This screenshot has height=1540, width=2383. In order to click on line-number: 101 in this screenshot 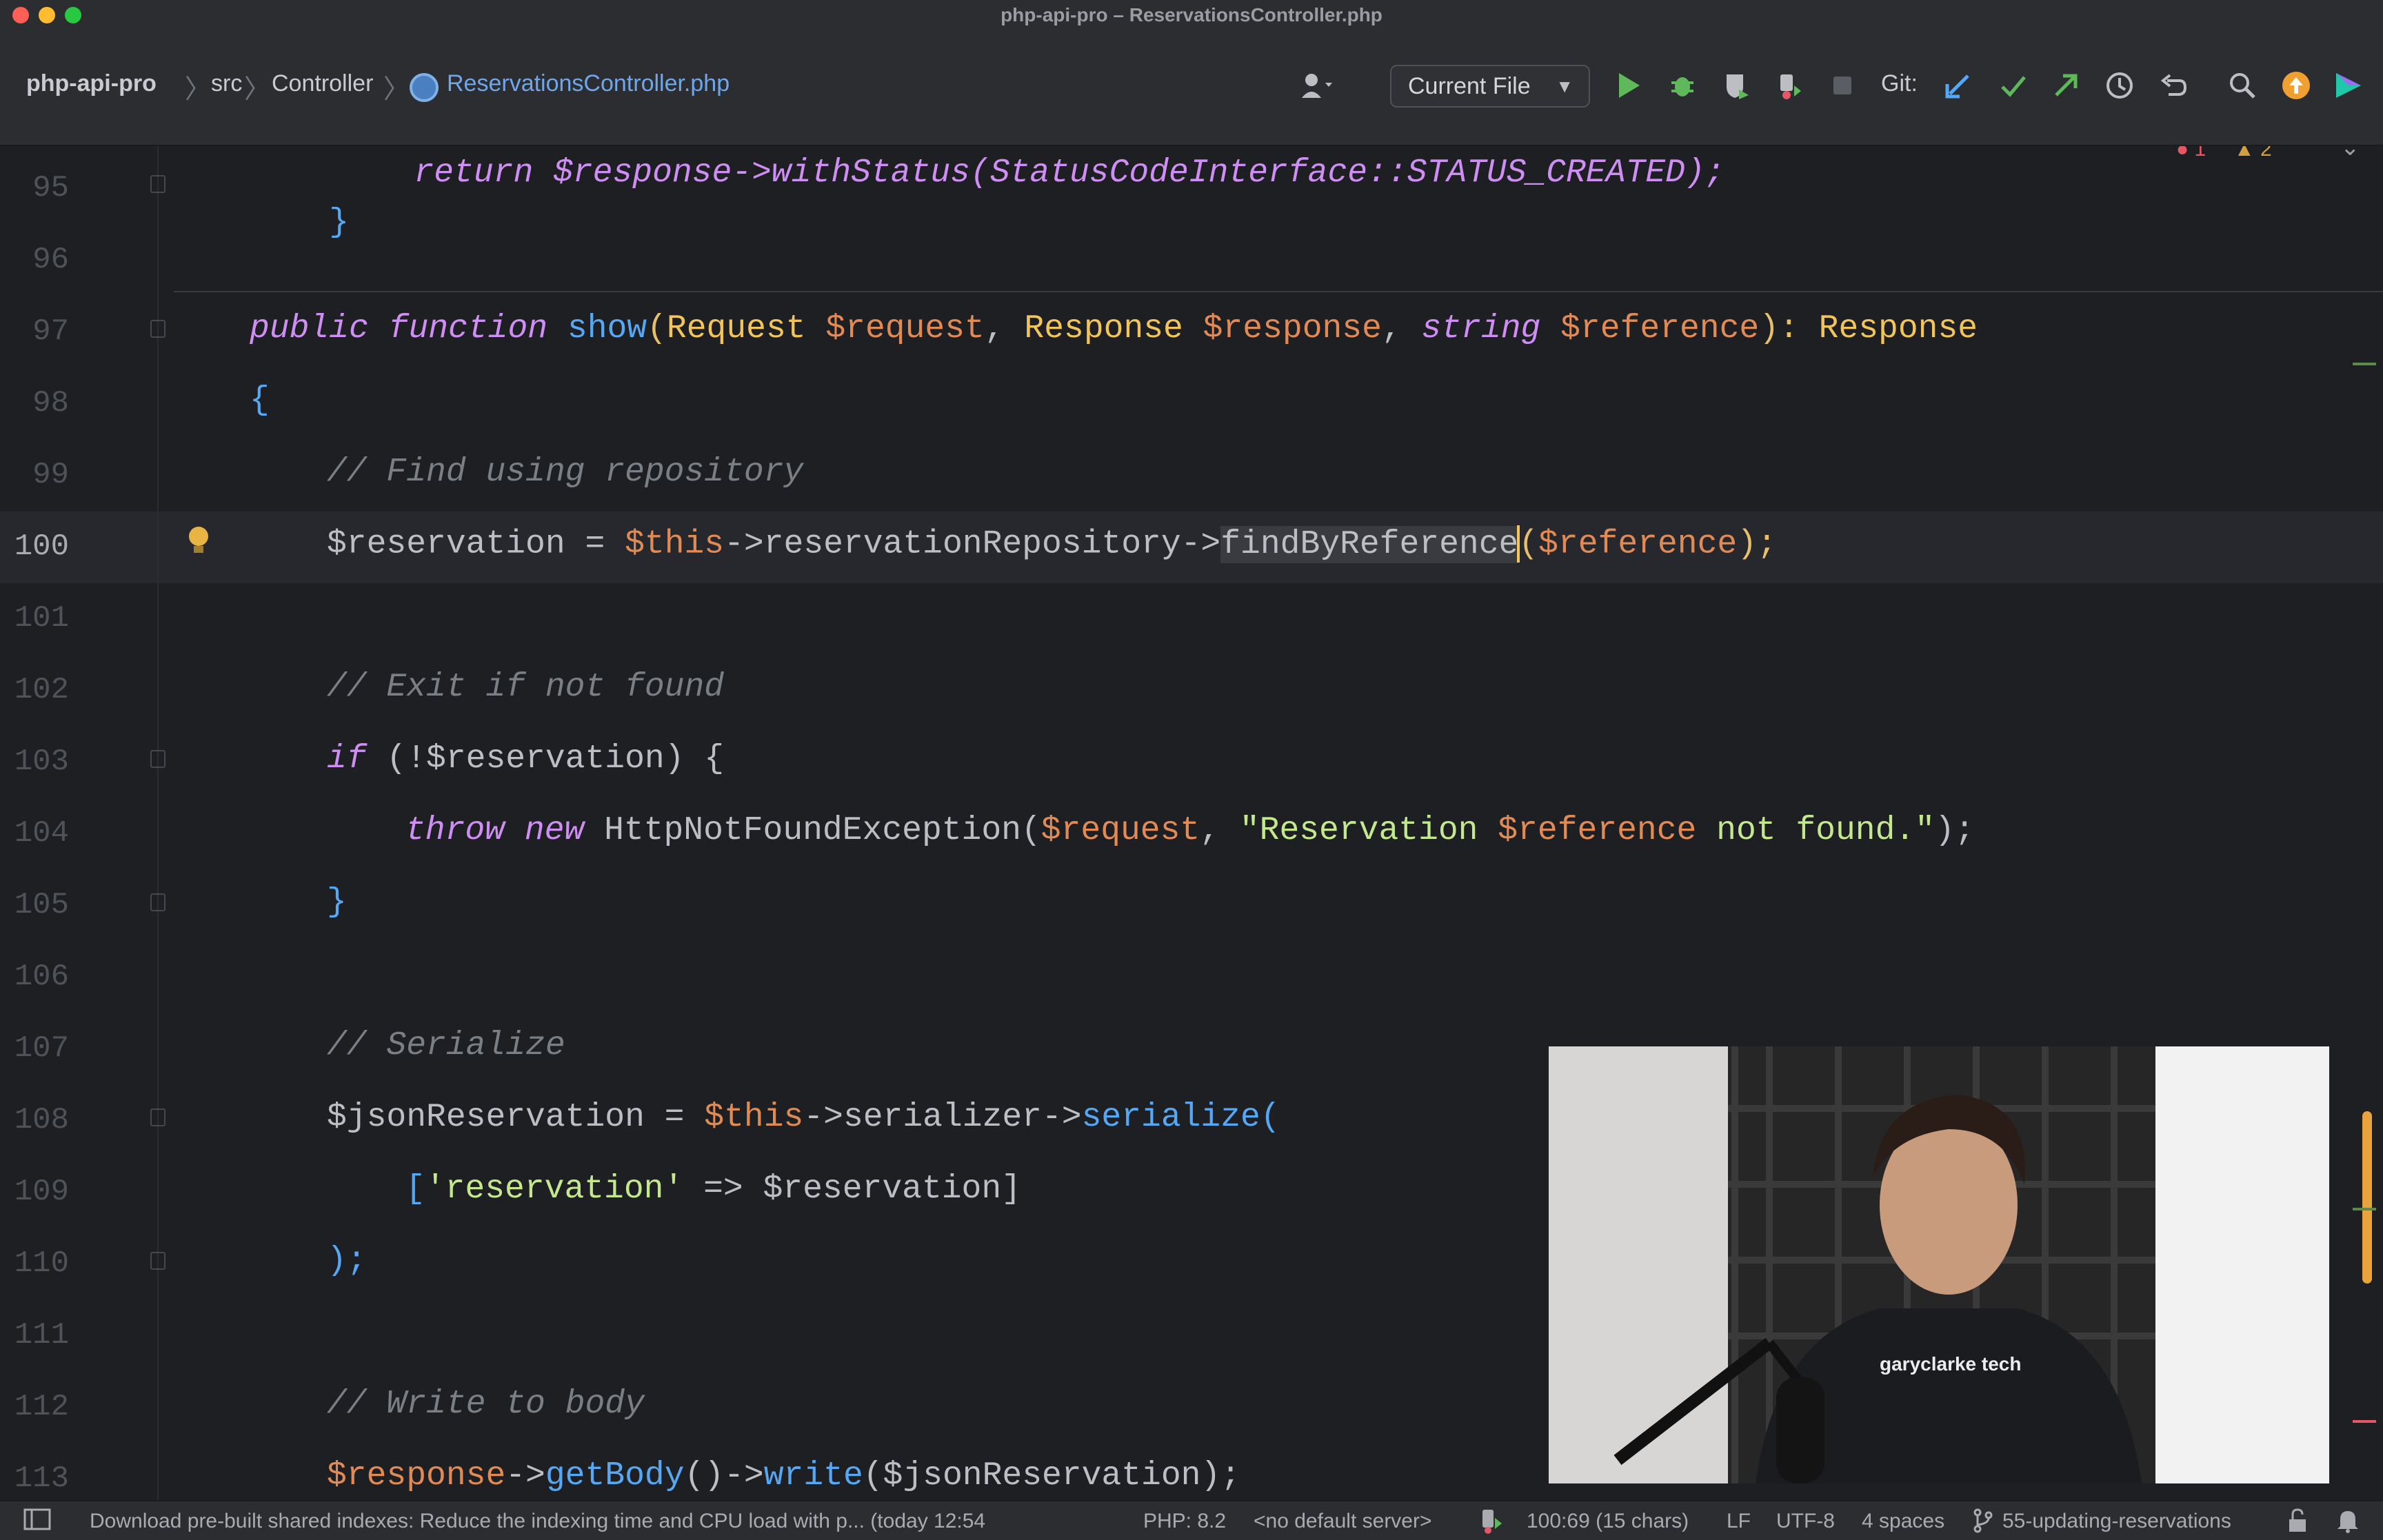, I will do `click(41, 619)`.